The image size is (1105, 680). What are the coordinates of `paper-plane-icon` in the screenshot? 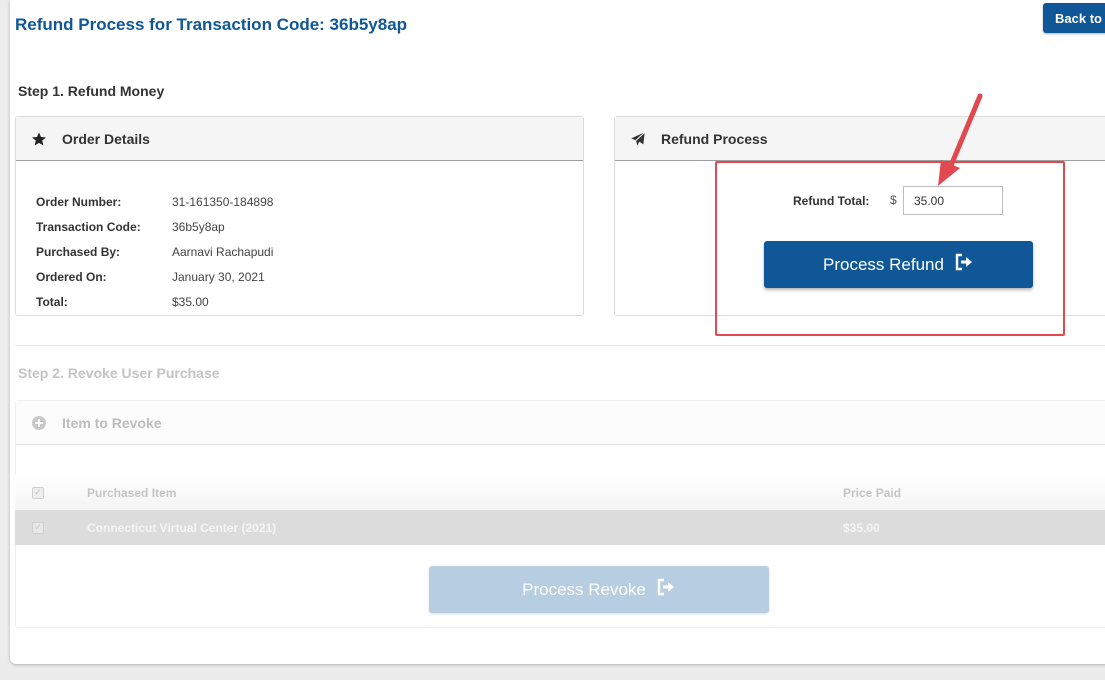 It's located at (638, 139).